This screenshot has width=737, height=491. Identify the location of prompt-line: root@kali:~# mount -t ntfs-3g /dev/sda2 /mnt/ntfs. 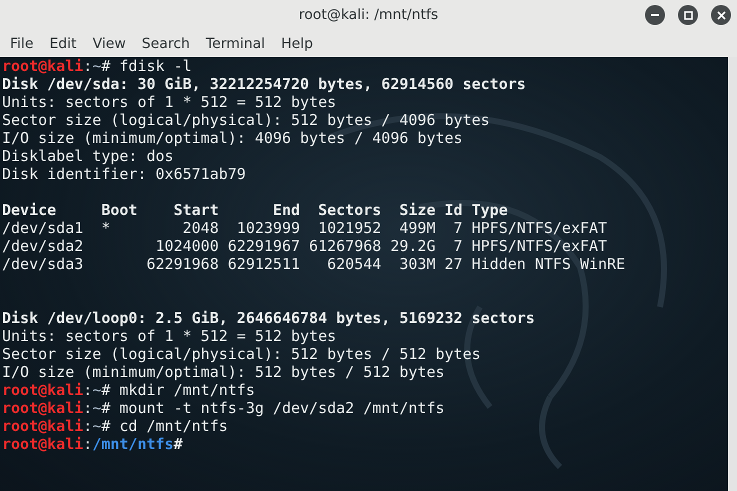
(223, 408).